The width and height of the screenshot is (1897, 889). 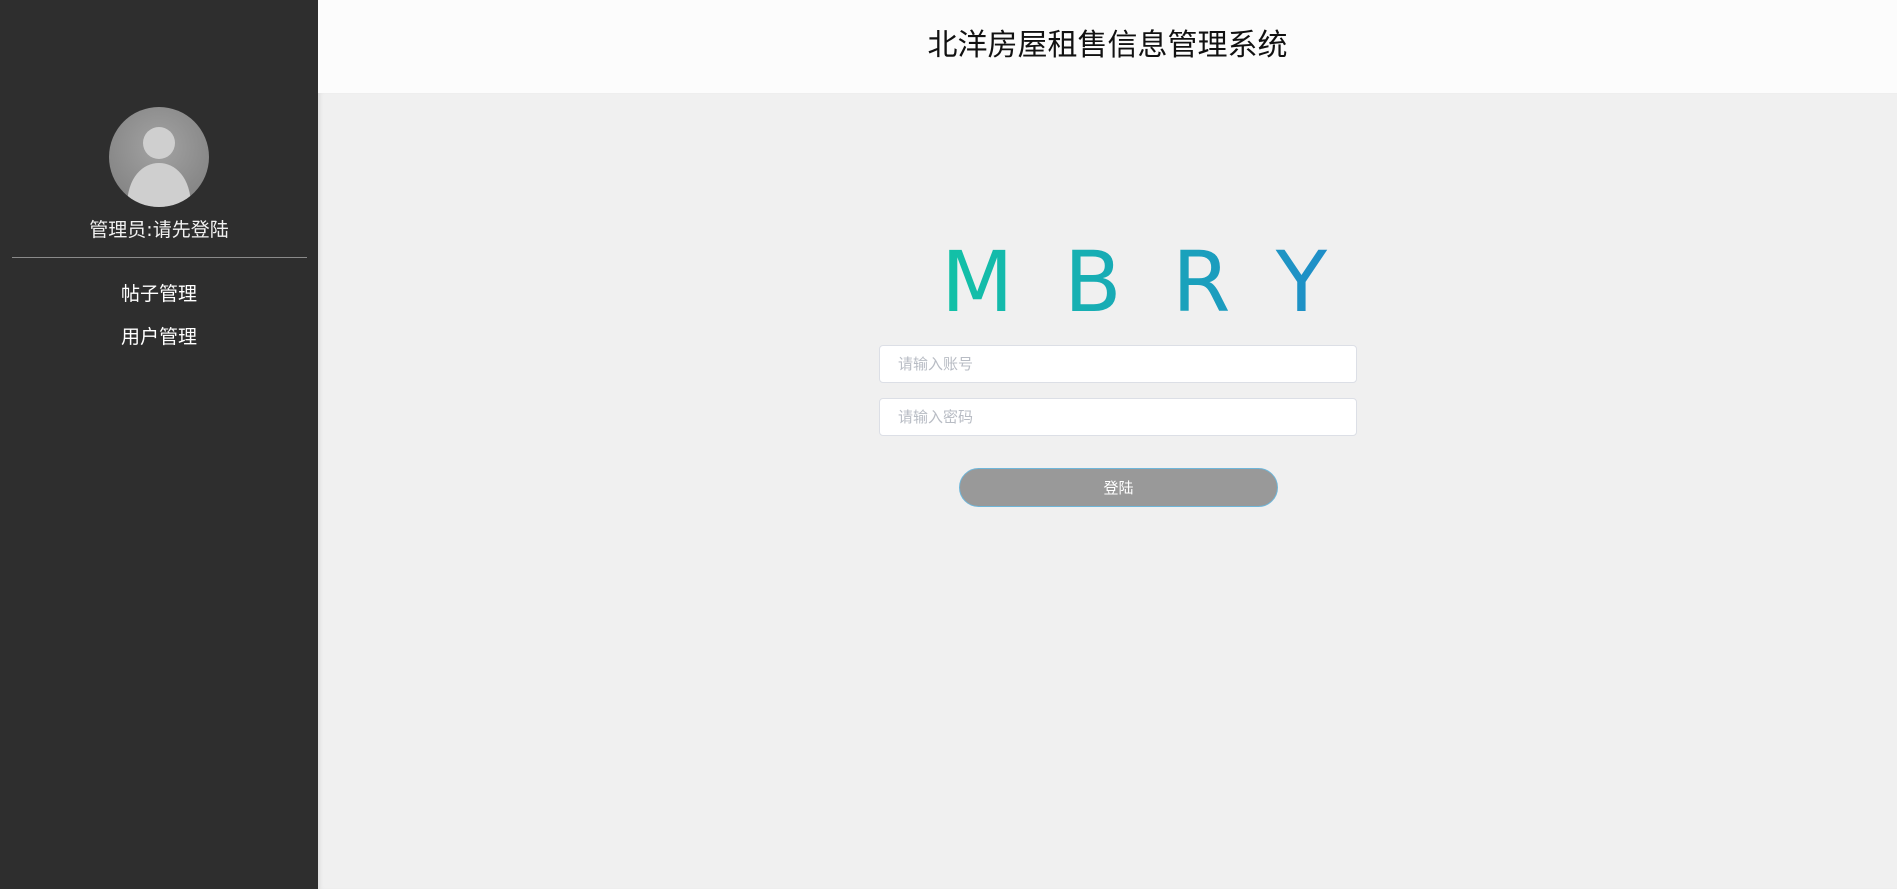 I want to click on page-title: 北洋房屋租售信息管理系统, so click(x=1107, y=45).